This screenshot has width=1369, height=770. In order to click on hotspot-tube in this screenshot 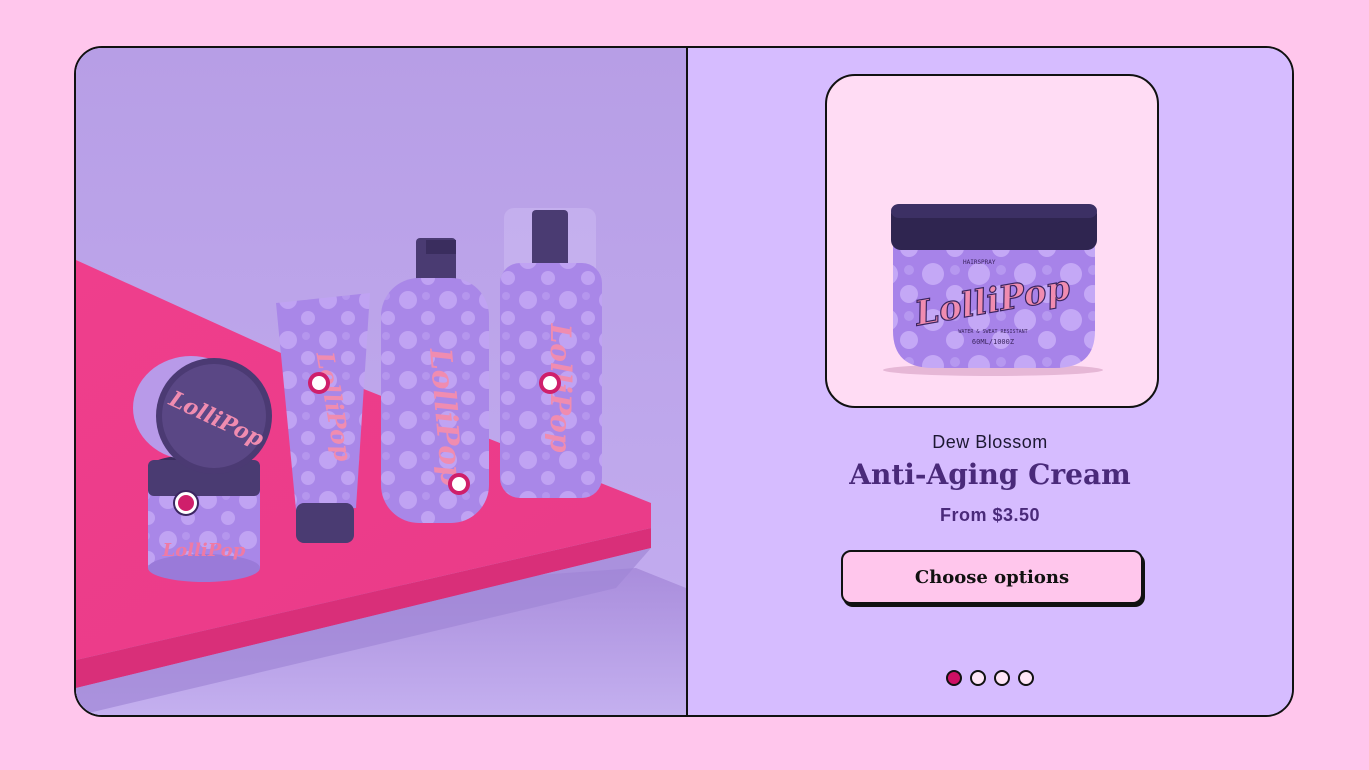, I will do `click(319, 383)`.